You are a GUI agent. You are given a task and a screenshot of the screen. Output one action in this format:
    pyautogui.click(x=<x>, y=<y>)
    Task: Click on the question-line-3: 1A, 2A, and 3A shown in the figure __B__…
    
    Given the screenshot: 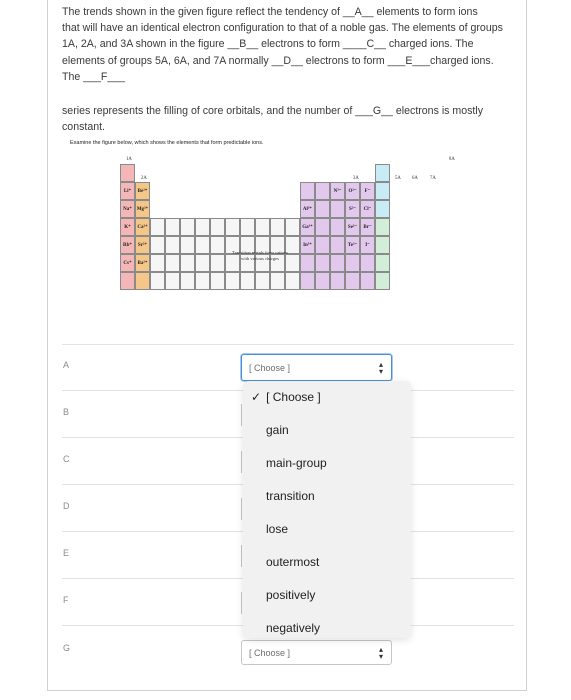 What is the action you would take?
    pyautogui.click(x=268, y=44)
    